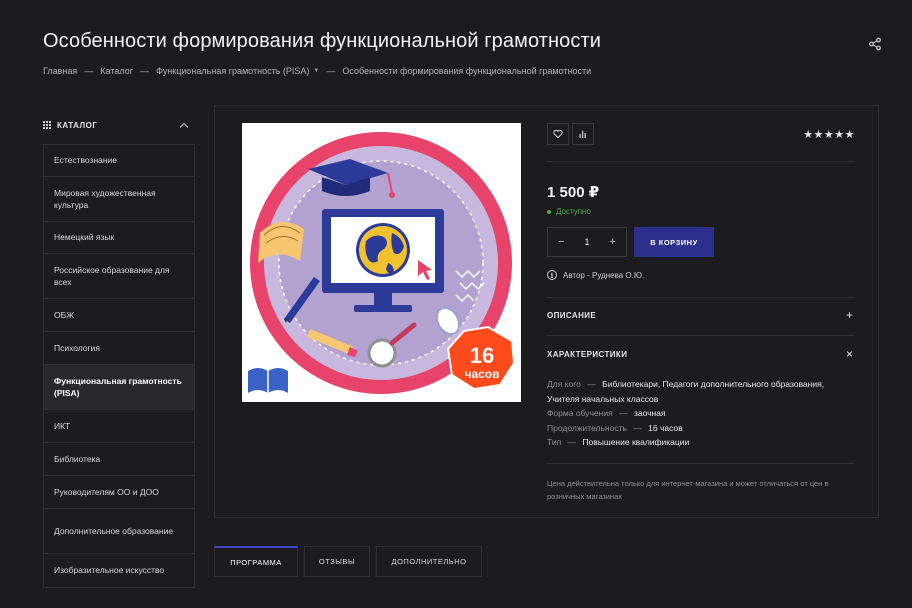 This screenshot has width=912, height=608. Describe the element at coordinates (587, 354) in the screenshot. I see `characteristics-accordion-title: ХАРАКТЕРИСТИКИ` at that location.